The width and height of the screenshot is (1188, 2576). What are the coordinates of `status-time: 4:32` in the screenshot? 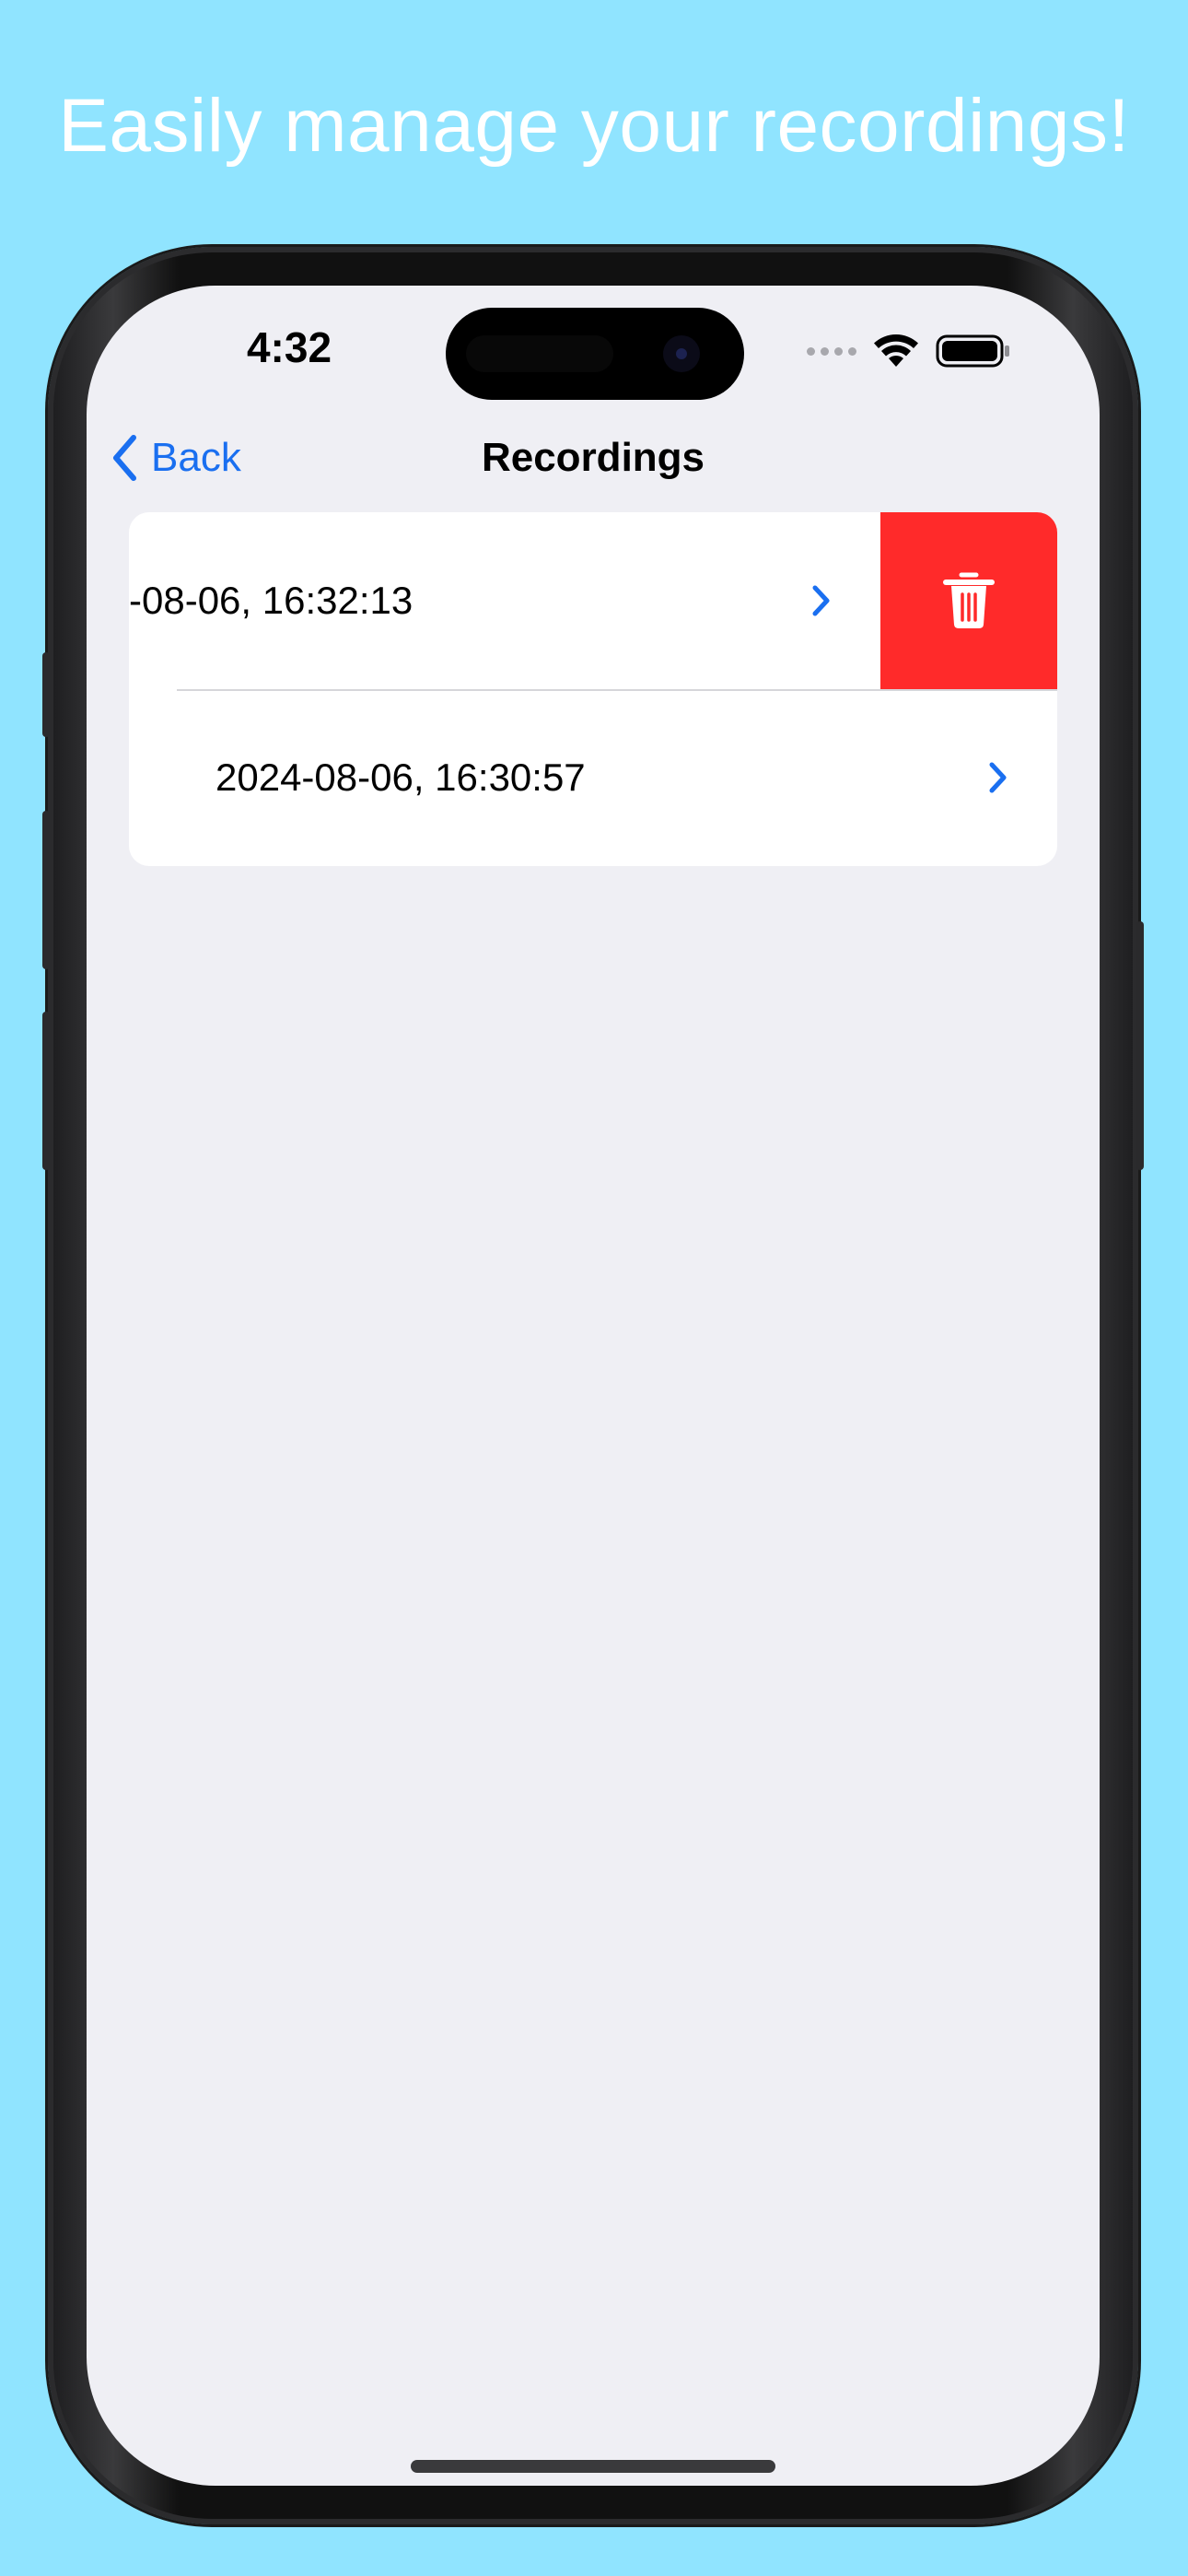 It's located at (289, 347).